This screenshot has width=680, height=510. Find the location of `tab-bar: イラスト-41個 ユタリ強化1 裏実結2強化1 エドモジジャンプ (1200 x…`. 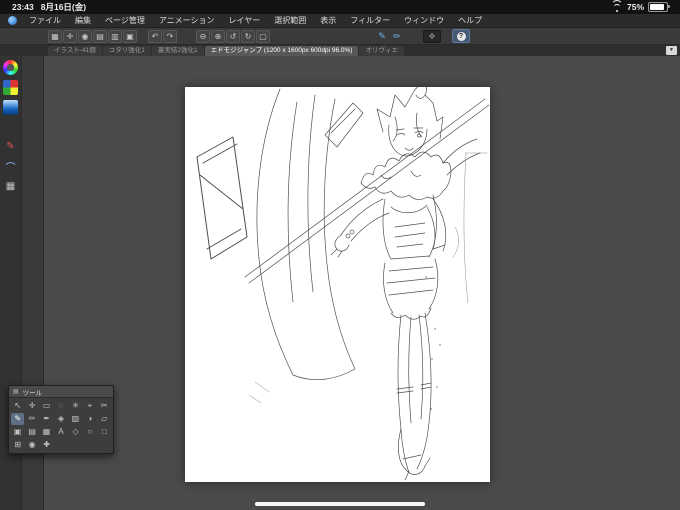

tab-bar: イラスト-41個 ユタリ強化1 裏実結2強化1 エドモジジャンプ (1200 x… is located at coordinates (340, 50).